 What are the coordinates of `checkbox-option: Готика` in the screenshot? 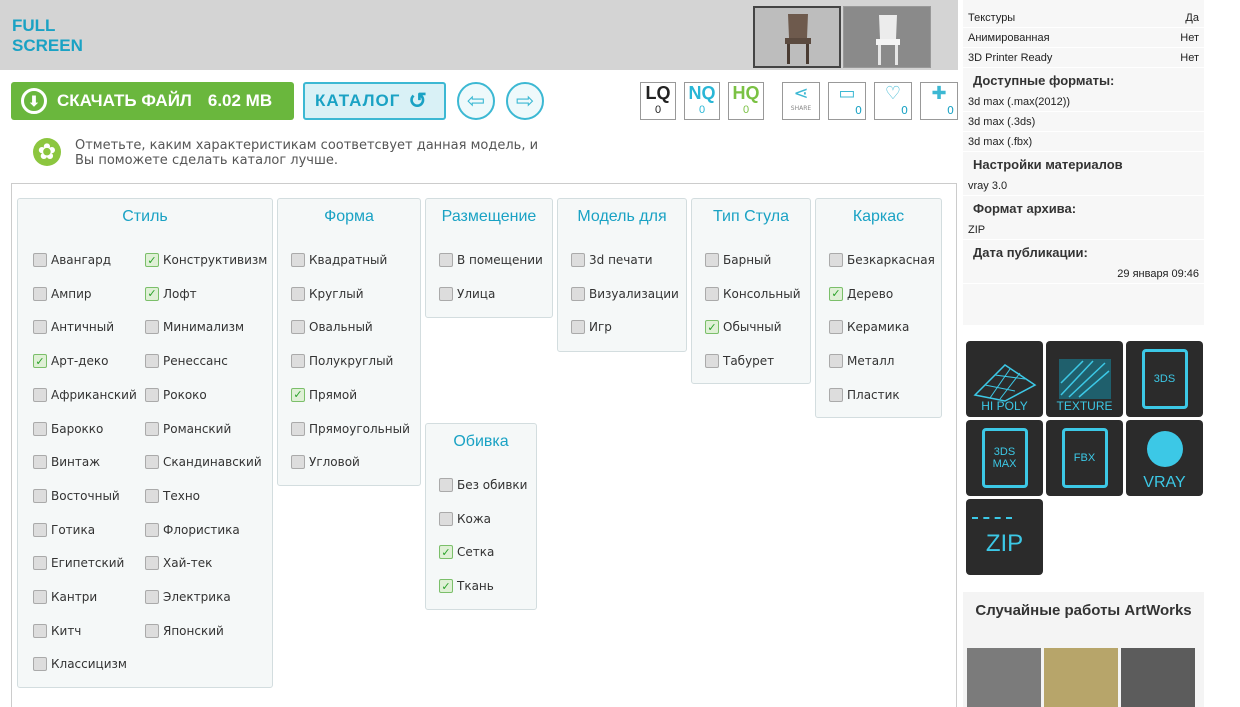 It's located at (64, 529).